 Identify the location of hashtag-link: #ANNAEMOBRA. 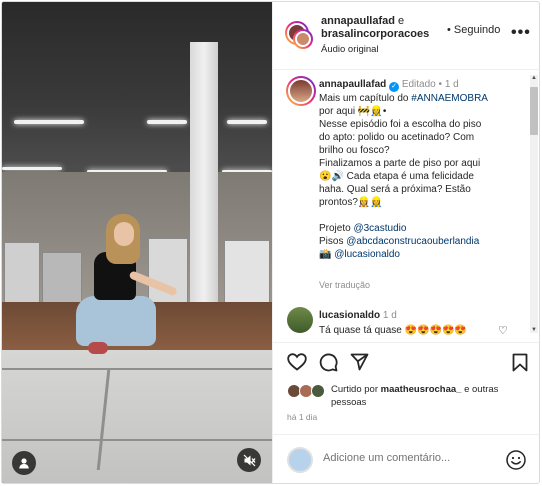
(449, 98).